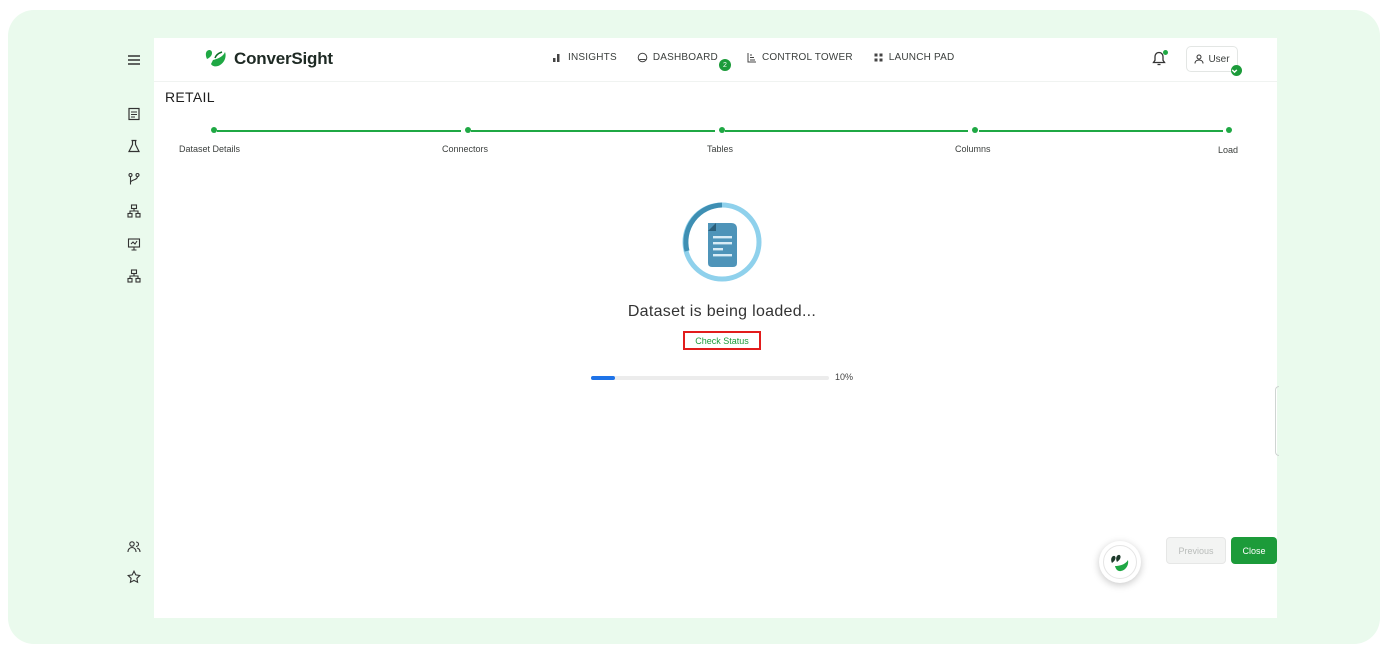 This screenshot has height=645, width=1386. Describe the element at coordinates (190, 97) in the screenshot. I see `page-title: RETAIL` at that location.